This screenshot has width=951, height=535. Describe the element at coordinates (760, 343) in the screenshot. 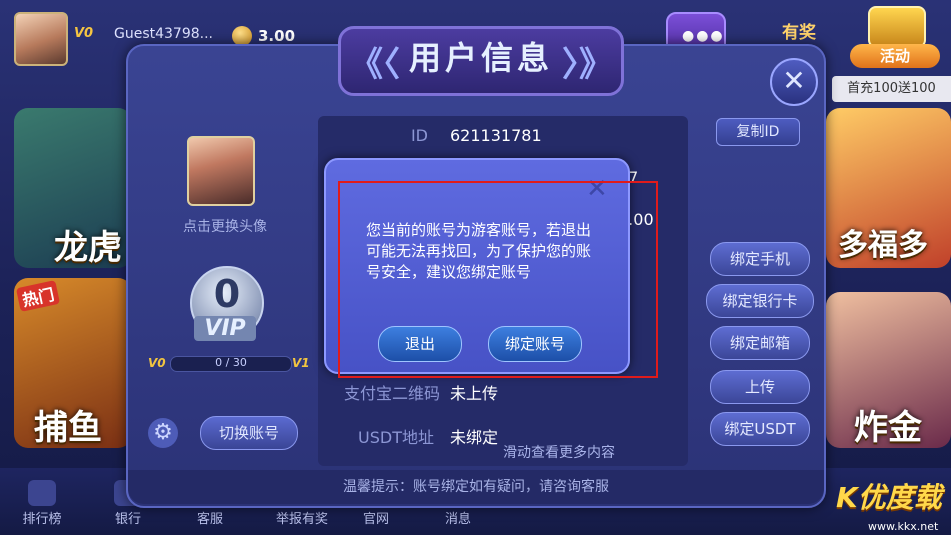

I see `bind-email-button: 绑定邮箱` at that location.